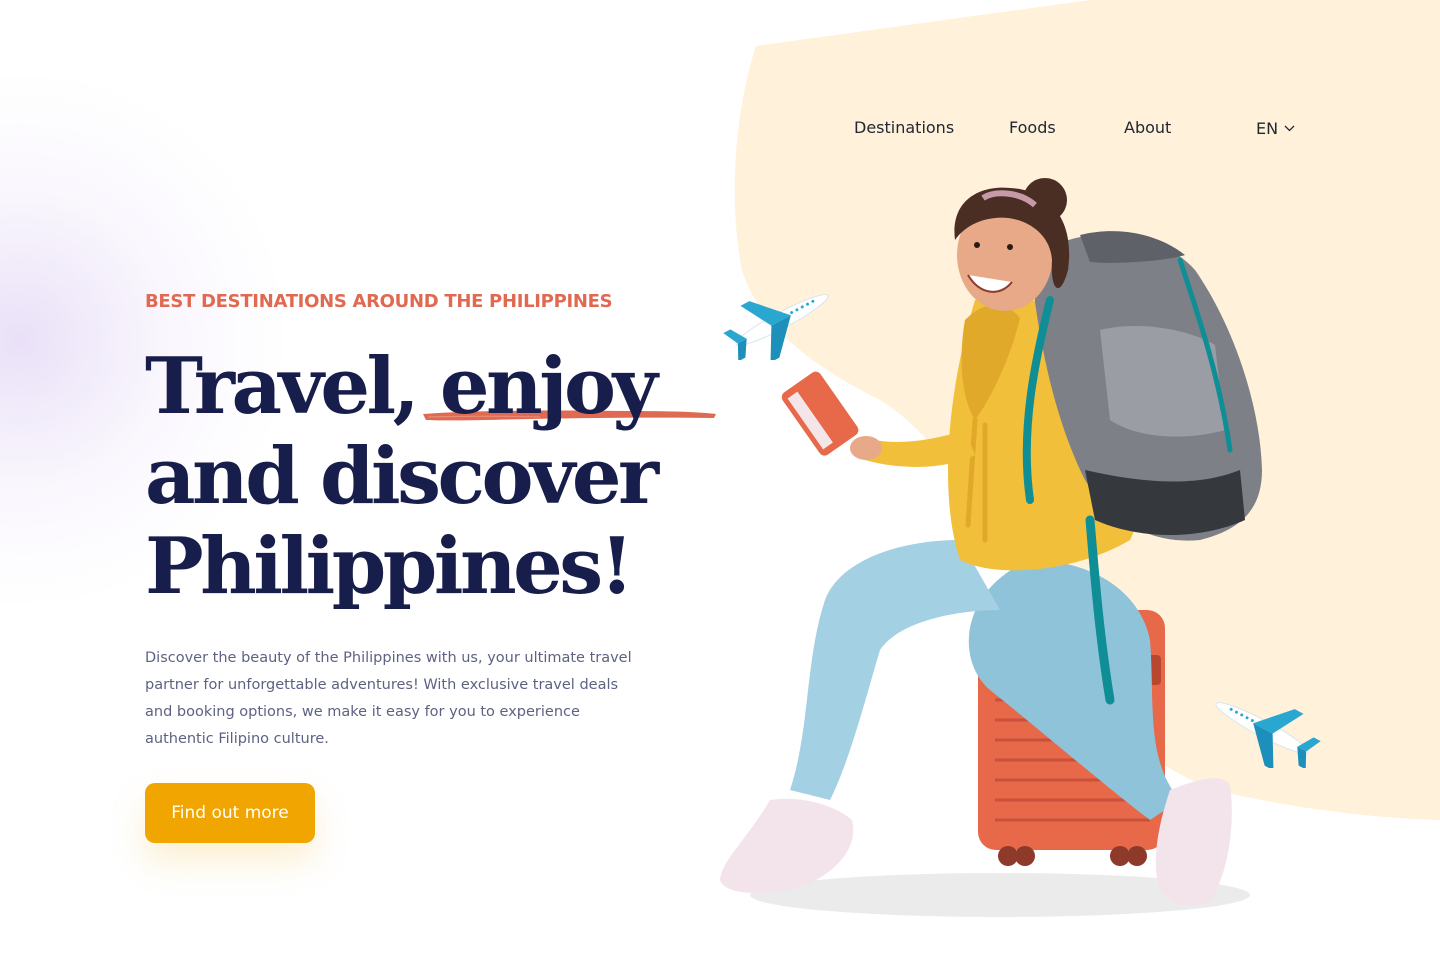 The image size is (1440, 973). Describe the element at coordinates (904, 127) in the screenshot. I see `nav-link-destinations: Destinations` at that location.